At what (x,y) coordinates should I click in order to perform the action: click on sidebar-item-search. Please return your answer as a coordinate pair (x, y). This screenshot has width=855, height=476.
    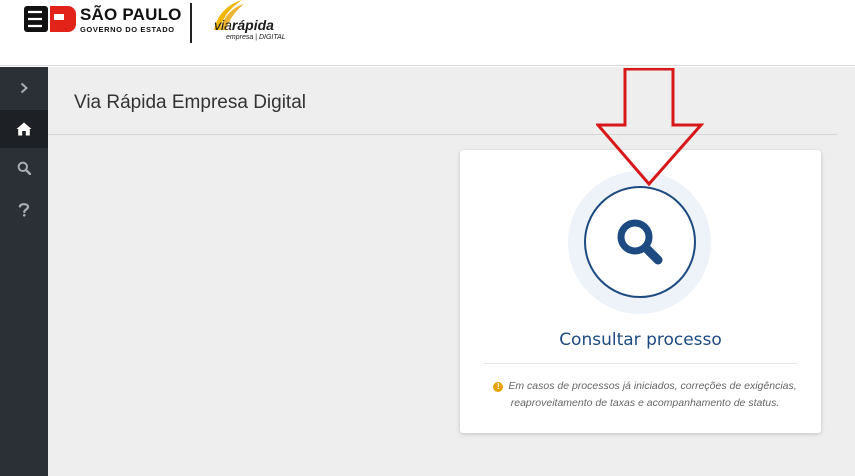
    Looking at the image, I should click on (24, 168).